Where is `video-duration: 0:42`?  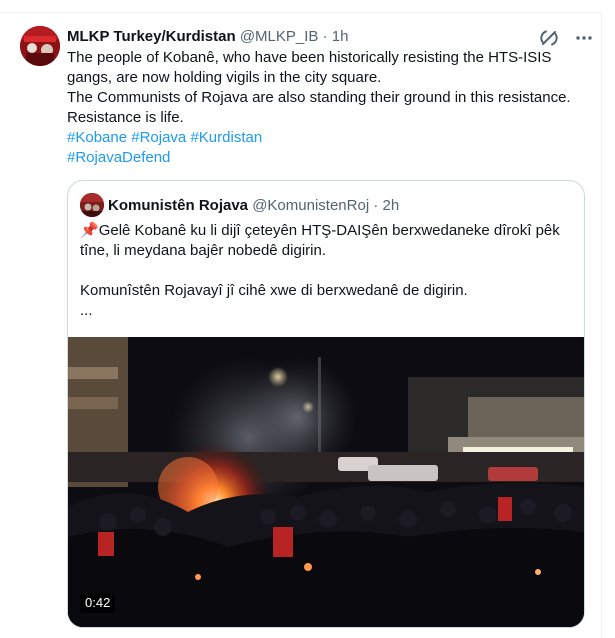 video-duration: 0:42 is located at coordinates (98, 603).